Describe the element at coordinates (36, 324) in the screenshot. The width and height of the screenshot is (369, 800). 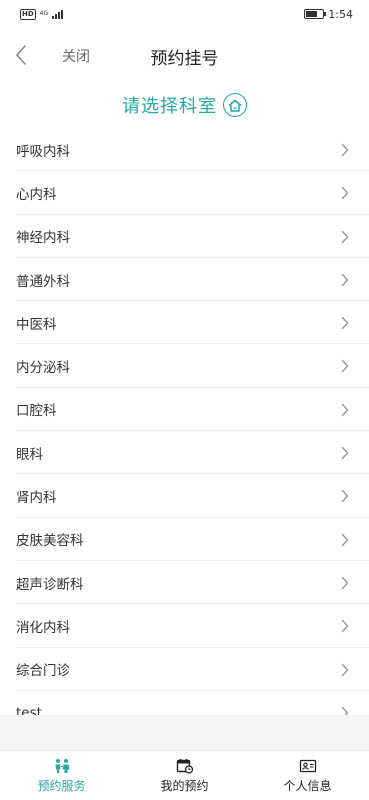
I see `department-label: 中医科` at that location.